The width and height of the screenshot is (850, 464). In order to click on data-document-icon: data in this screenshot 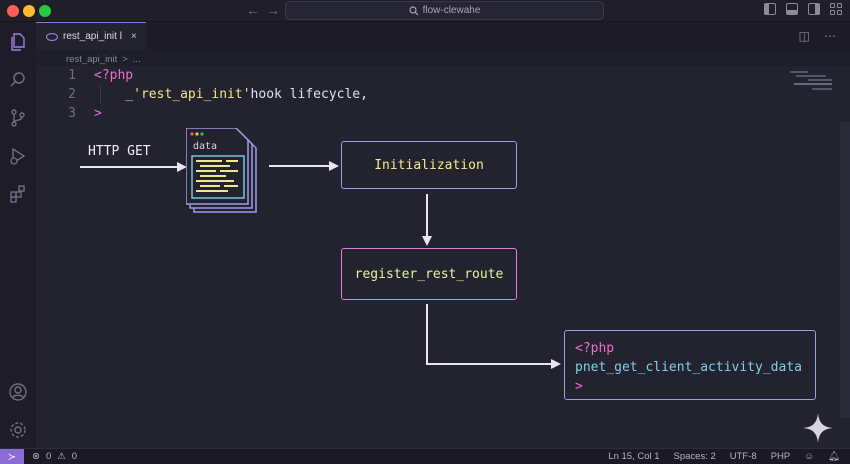, I will do `click(224, 171)`.